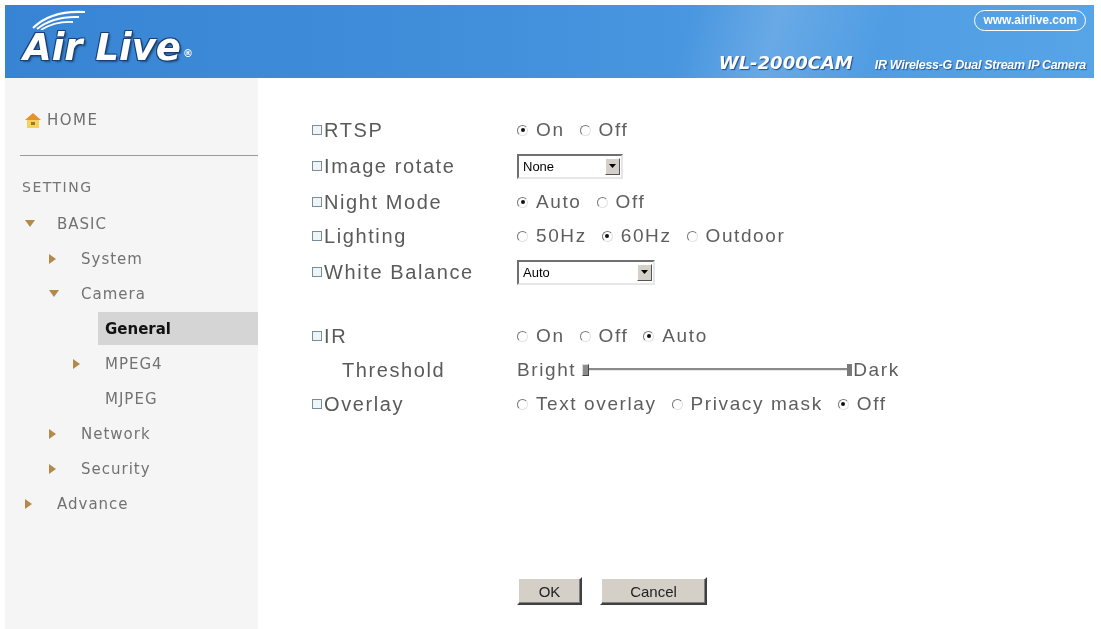 This screenshot has height=629, width=1101. I want to click on setting-label: White Balance, so click(399, 272).